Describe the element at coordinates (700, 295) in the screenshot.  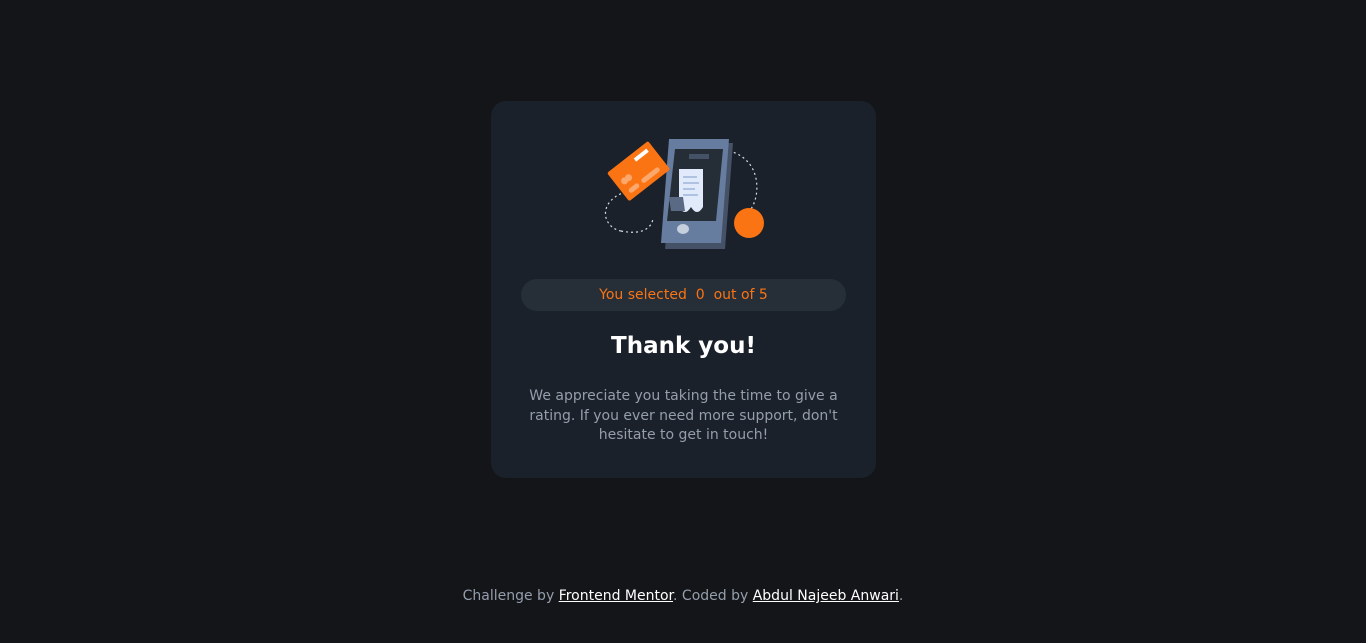
I see `rating-value: 0` at that location.